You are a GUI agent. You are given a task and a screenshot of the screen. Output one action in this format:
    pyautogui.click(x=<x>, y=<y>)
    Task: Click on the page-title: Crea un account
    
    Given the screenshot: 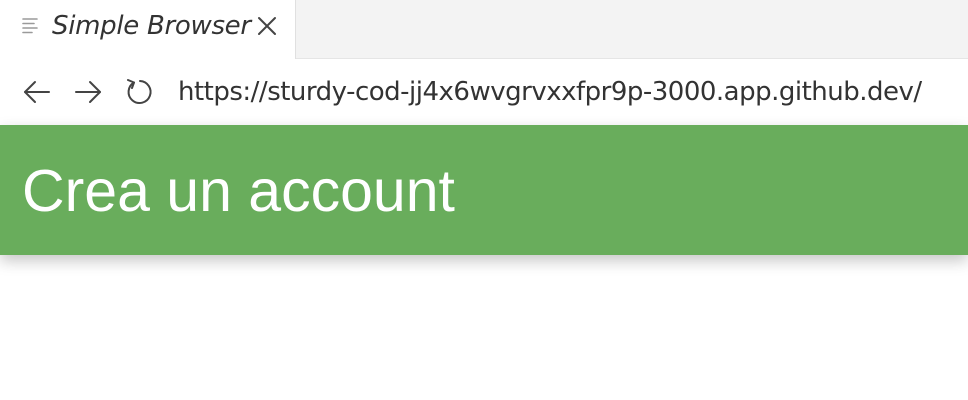 What is the action you would take?
    pyautogui.click(x=238, y=191)
    